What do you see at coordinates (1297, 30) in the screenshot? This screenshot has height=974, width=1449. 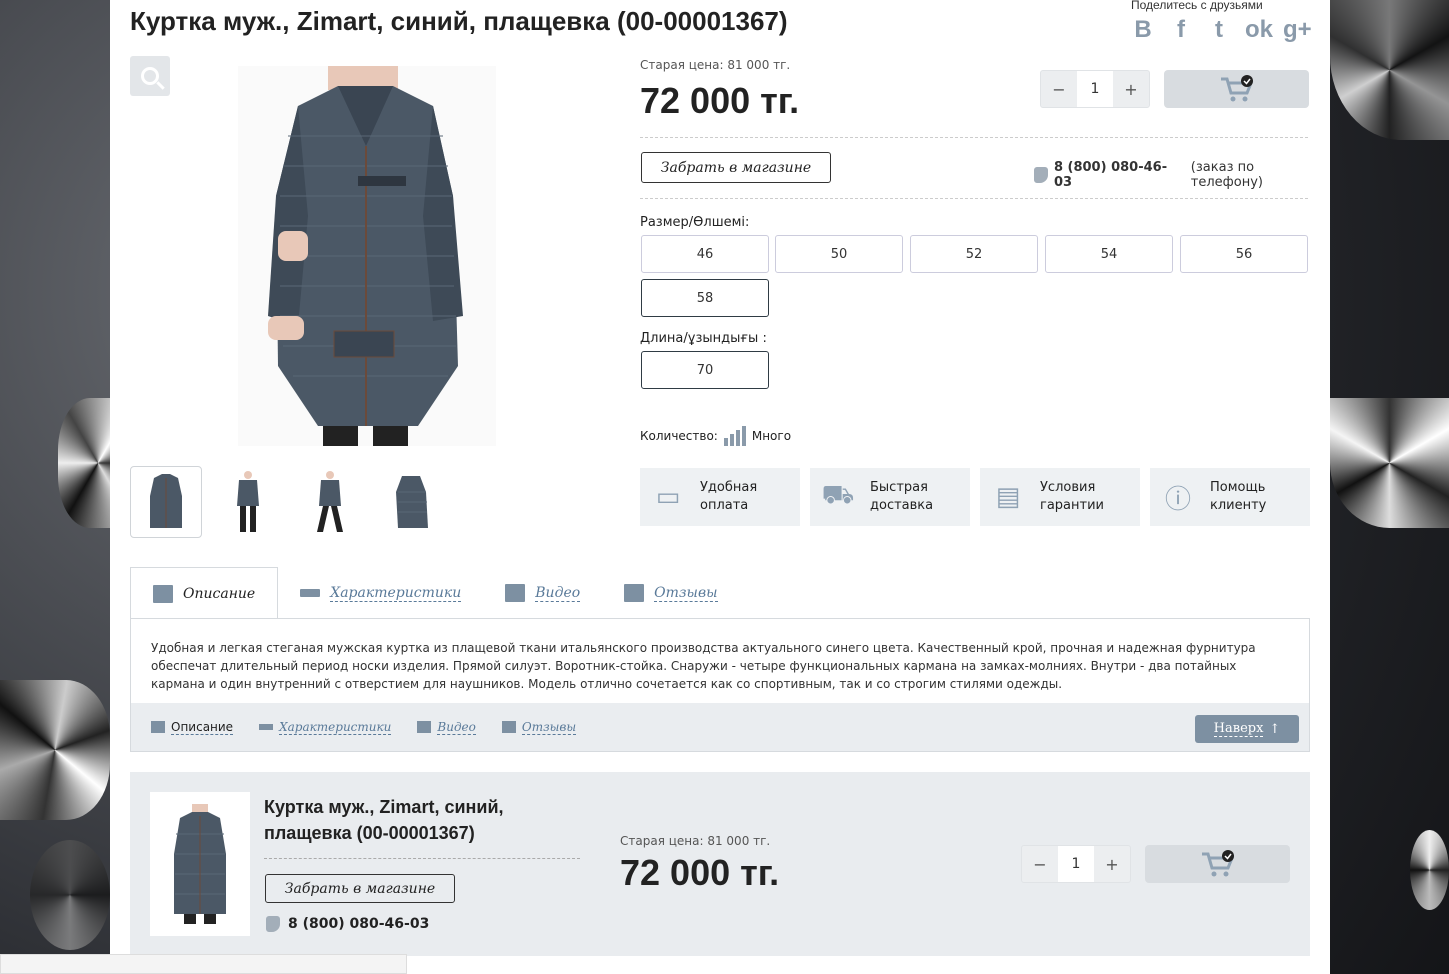 I see `google-plus-icon: g+` at bounding box center [1297, 30].